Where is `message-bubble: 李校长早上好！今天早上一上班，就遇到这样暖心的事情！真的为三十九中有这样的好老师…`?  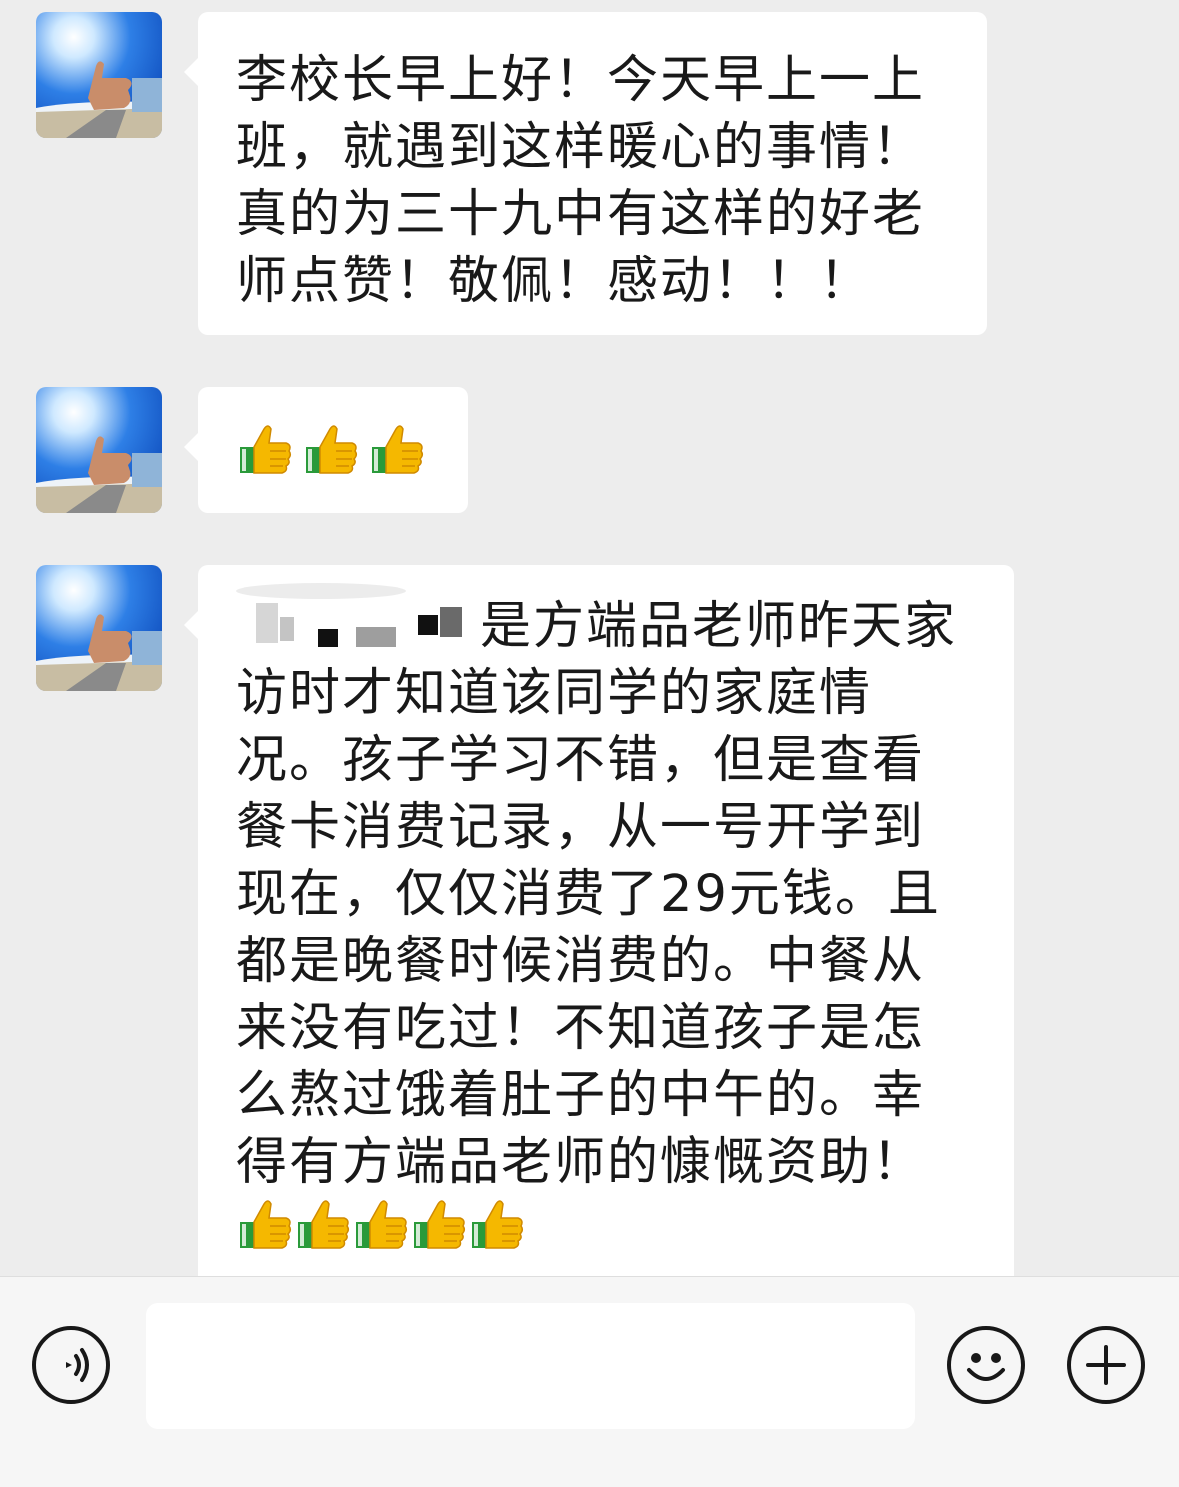 message-bubble: 李校长早上好！今天早上一上班，就遇到这样暖心的事情！真的为三十九中有这样的好老师… is located at coordinates (585, 173).